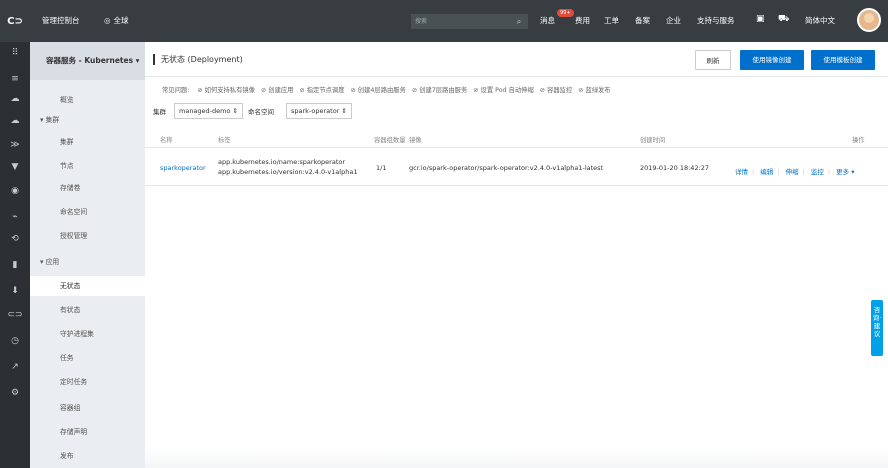 This screenshot has width=888, height=468. Describe the element at coordinates (503, 90) in the screenshot. I see `faq-link: ⊘ 设置 Pod 自动伸缩` at that location.